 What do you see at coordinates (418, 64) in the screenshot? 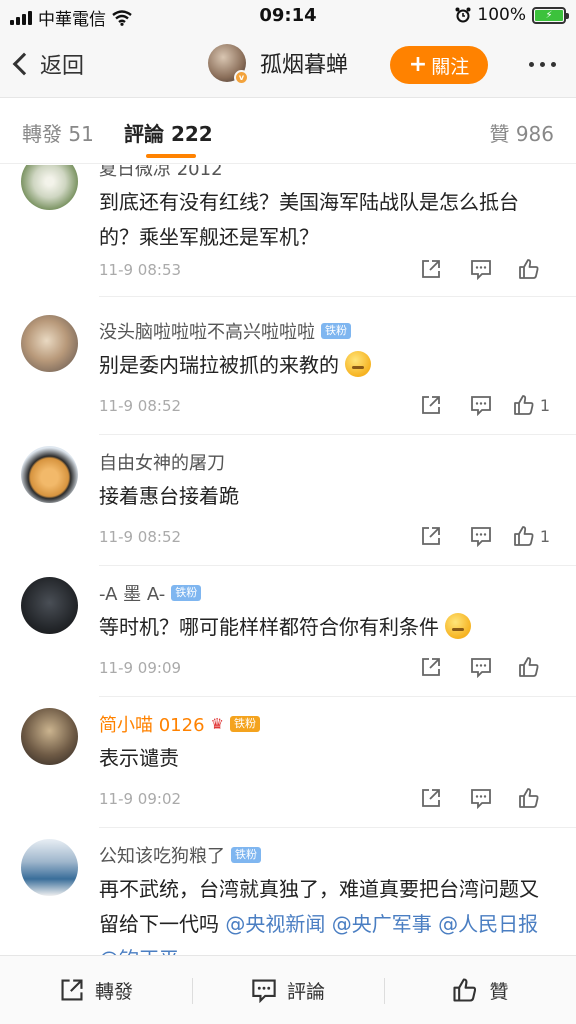
I see `plus-icon: +` at bounding box center [418, 64].